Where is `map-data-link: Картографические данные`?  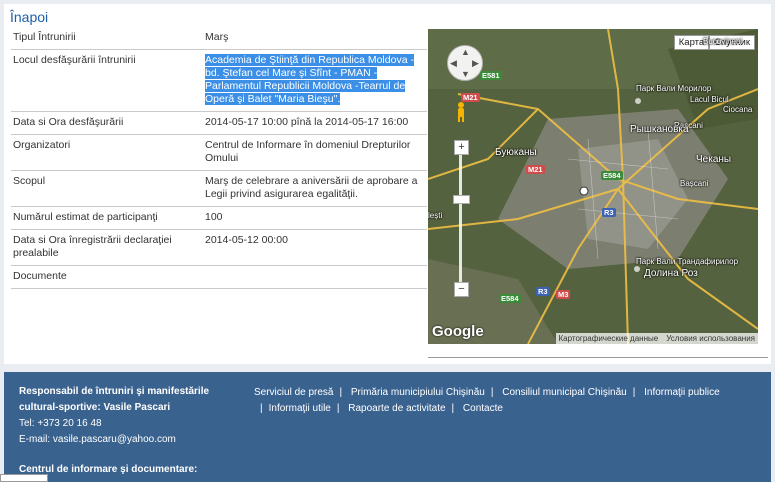
map-data-link: Картографические данные is located at coordinates (609, 338).